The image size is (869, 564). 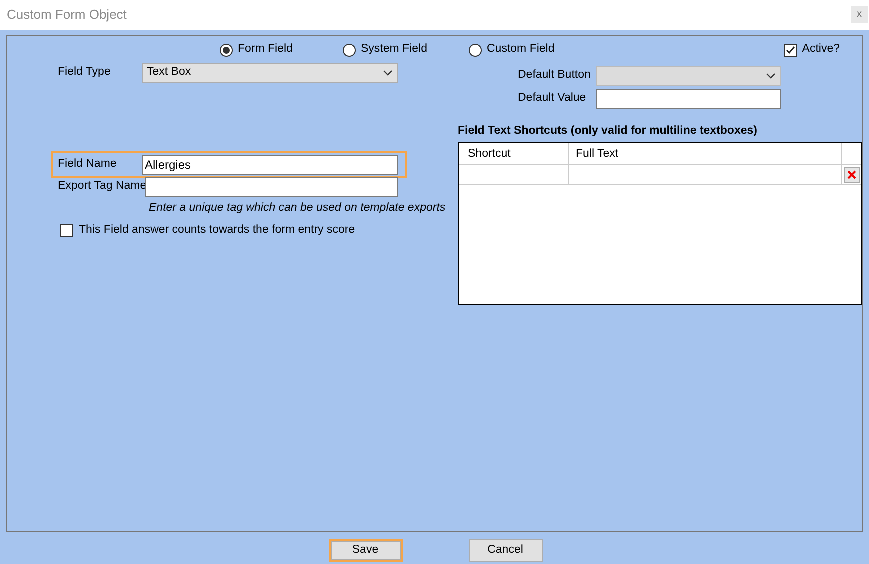 What do you see at coordinates (87, 164) in the screenshot?
I see `field-label: Field Name` at bounding box center [87, 164].